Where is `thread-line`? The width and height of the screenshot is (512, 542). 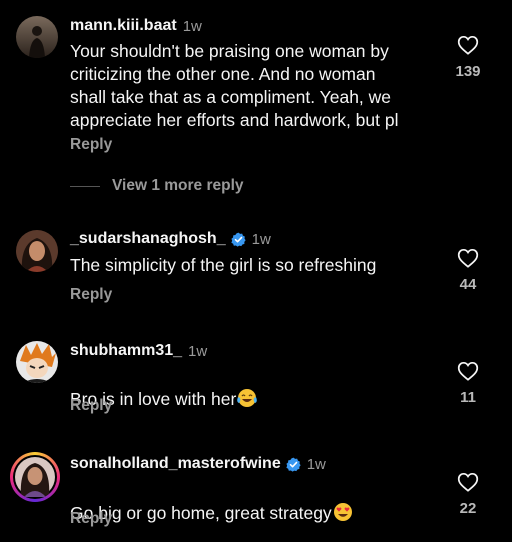
thread-line is located at coordinates (85, 186).